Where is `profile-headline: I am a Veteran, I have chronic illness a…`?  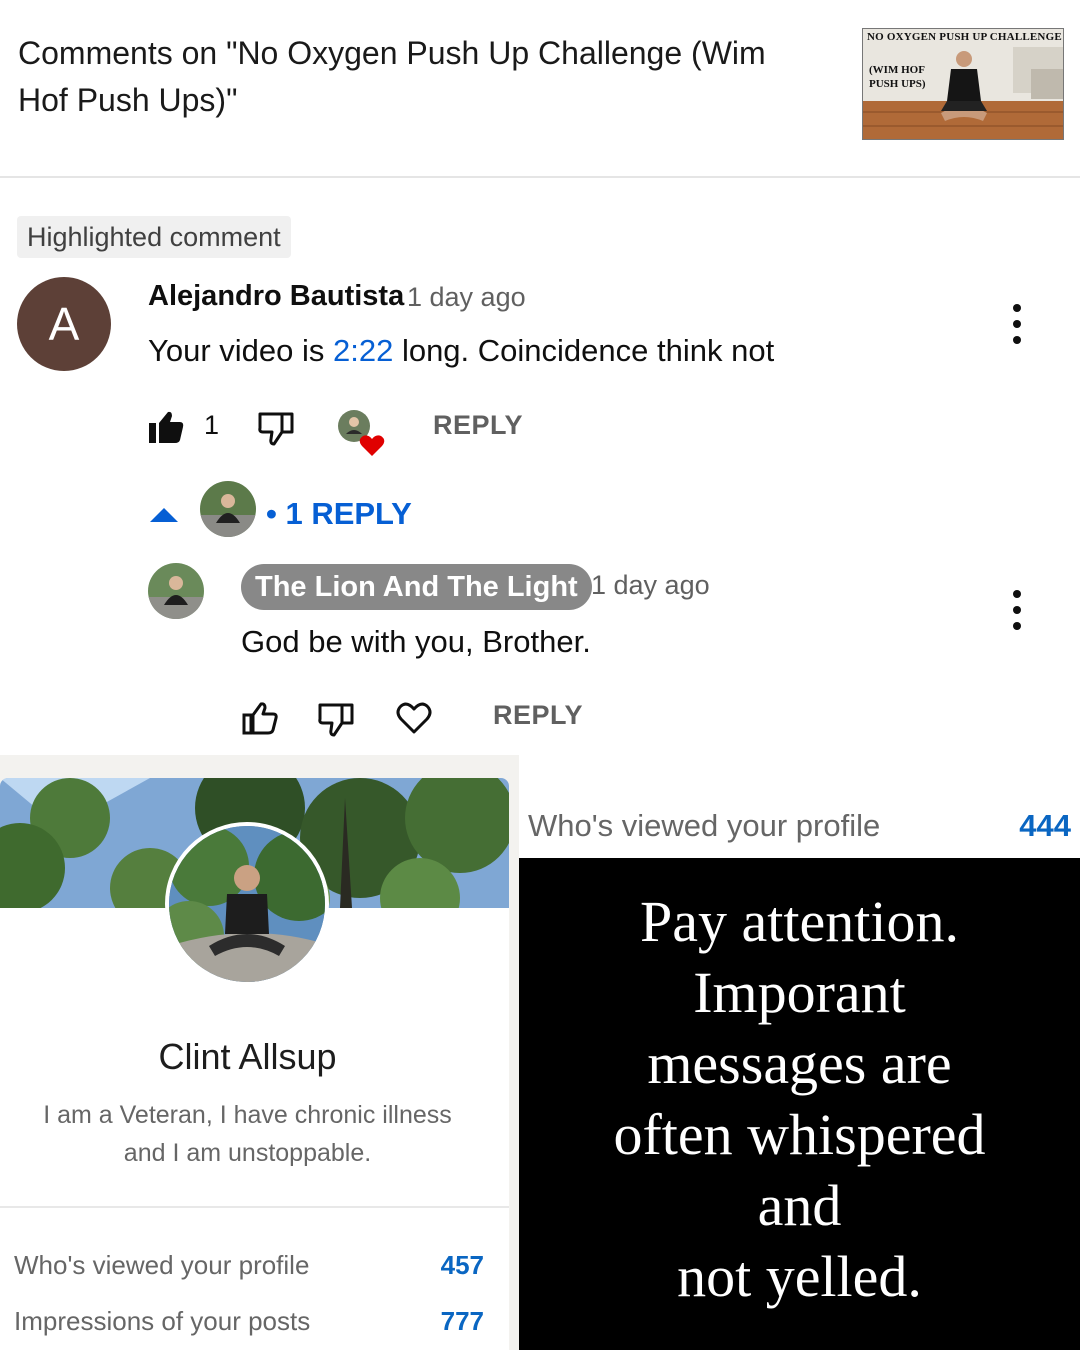 profile-headline: I am a Veteran, I have chronic illness a… is located at coordinates (247, 1134).